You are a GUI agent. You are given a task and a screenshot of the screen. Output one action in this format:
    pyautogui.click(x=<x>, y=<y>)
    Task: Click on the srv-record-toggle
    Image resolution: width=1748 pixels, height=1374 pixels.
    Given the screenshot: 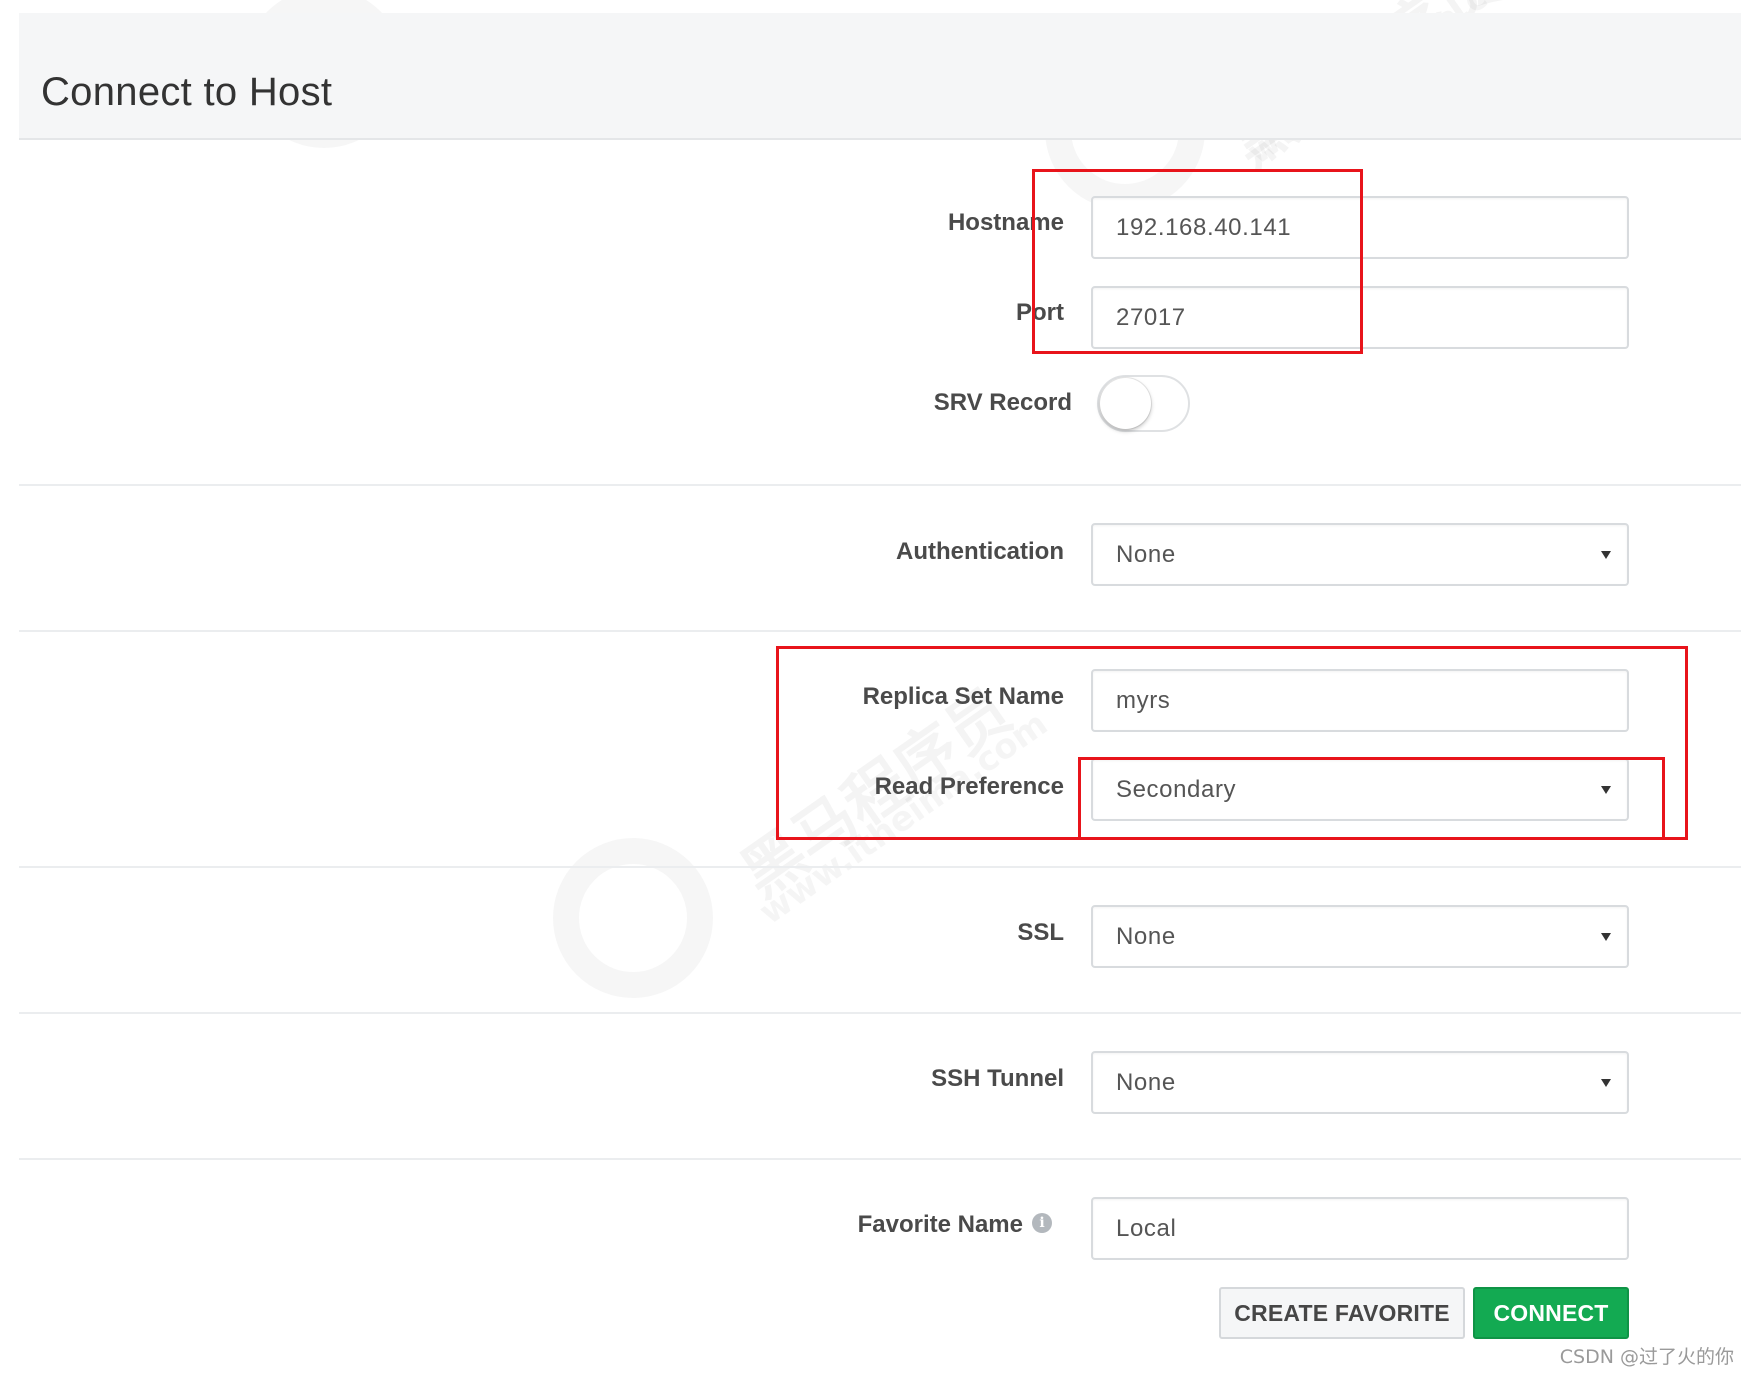 What is the action you would take?
    pyautogui.click(x=1143, y=403)
    